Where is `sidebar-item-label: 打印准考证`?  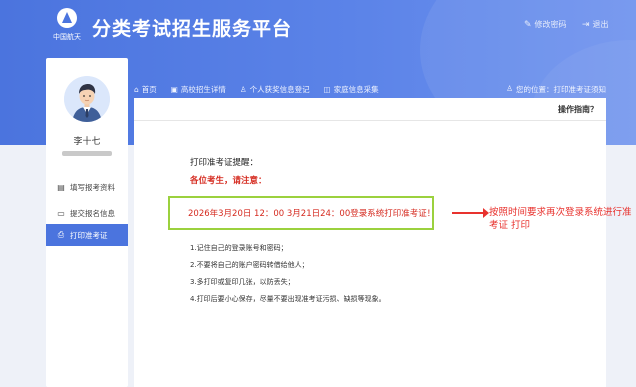 sidebar-item-label: 打印准考证 is located at coordinates (89, 235).